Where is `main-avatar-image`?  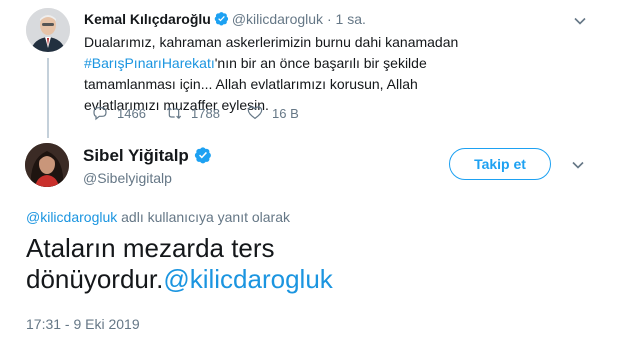
main-avatar-image is located at coordinates (47, 165).